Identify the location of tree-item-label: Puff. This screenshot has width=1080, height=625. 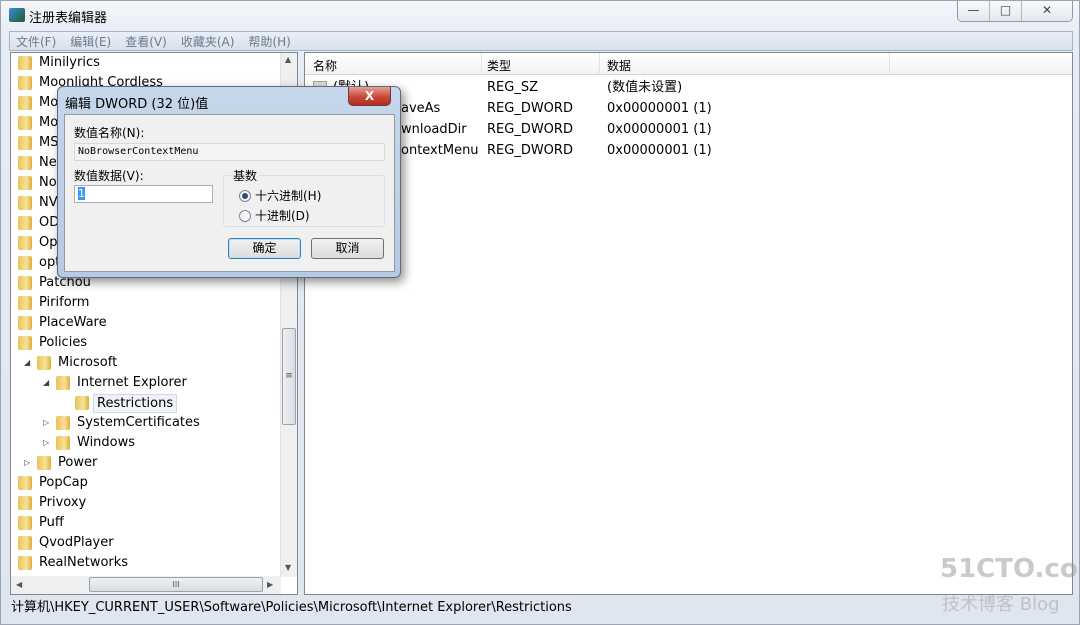
(51, 522).